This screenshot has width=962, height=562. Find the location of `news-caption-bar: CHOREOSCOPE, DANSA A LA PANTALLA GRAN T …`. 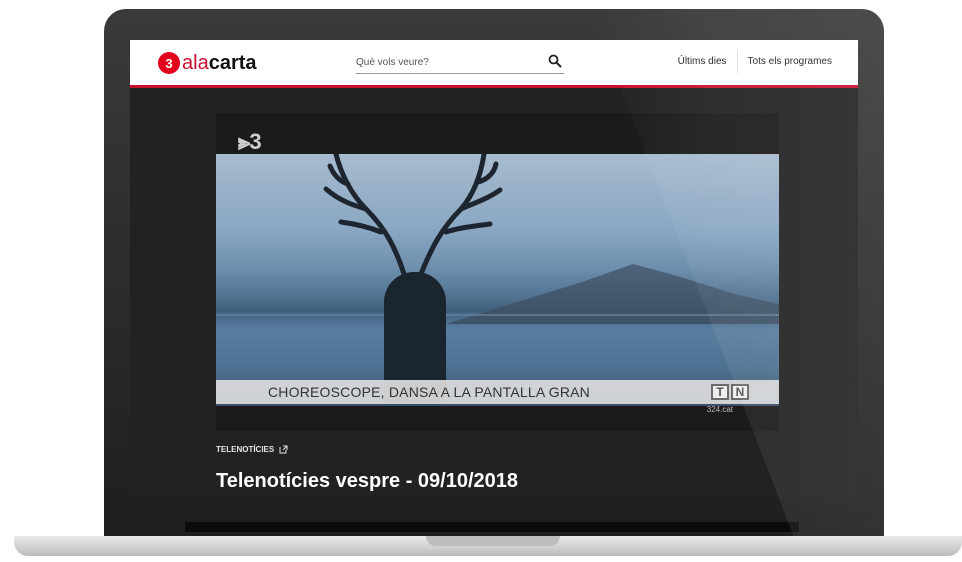

news-caption-bar: CHOREOSCOPE, DANSA A LA PANTALLA GRAN T … is located at coordinates (497, 392).